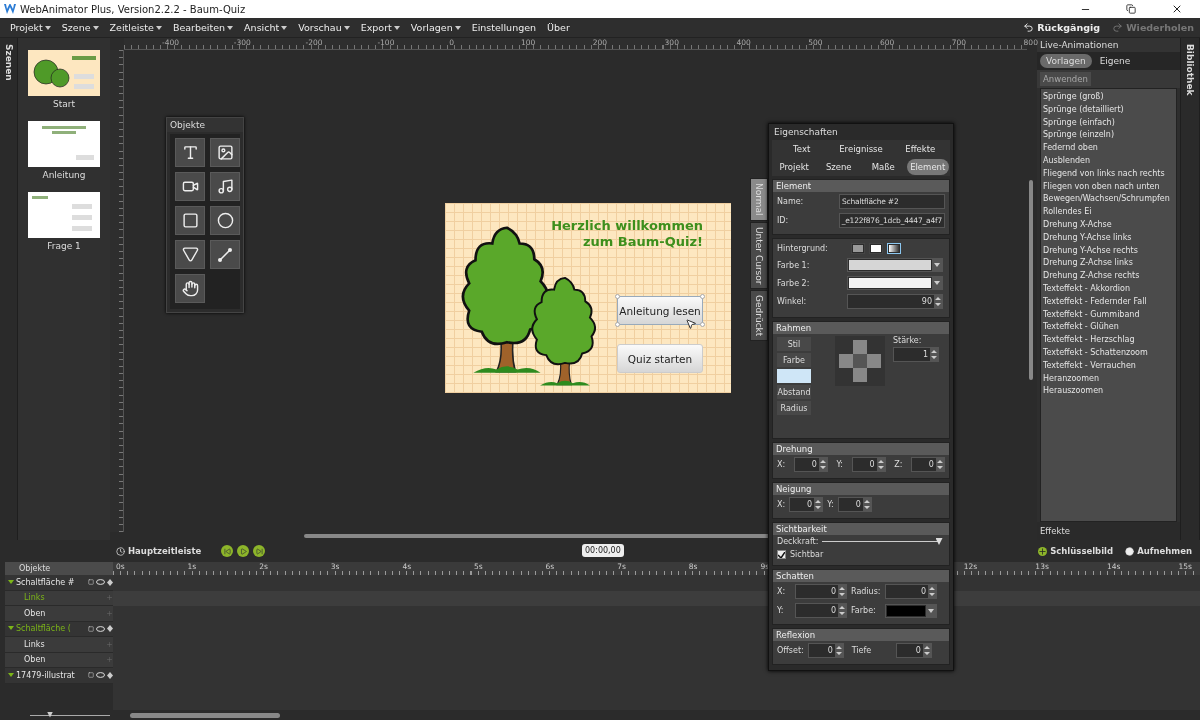  I want to click on animation-item: Rollendes Ei, so click(1108, 212).